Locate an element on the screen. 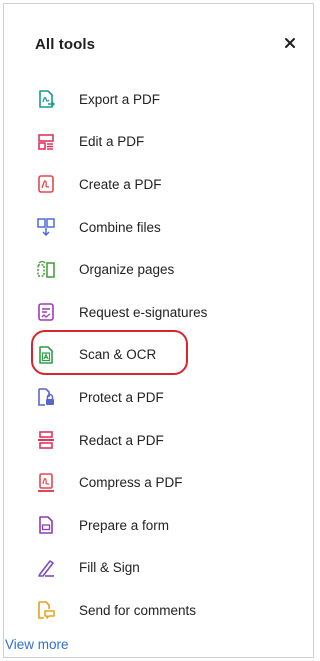 The height and width of the screenshot is (661, 320). combine-files-icon is located at coordinates (46, 227).